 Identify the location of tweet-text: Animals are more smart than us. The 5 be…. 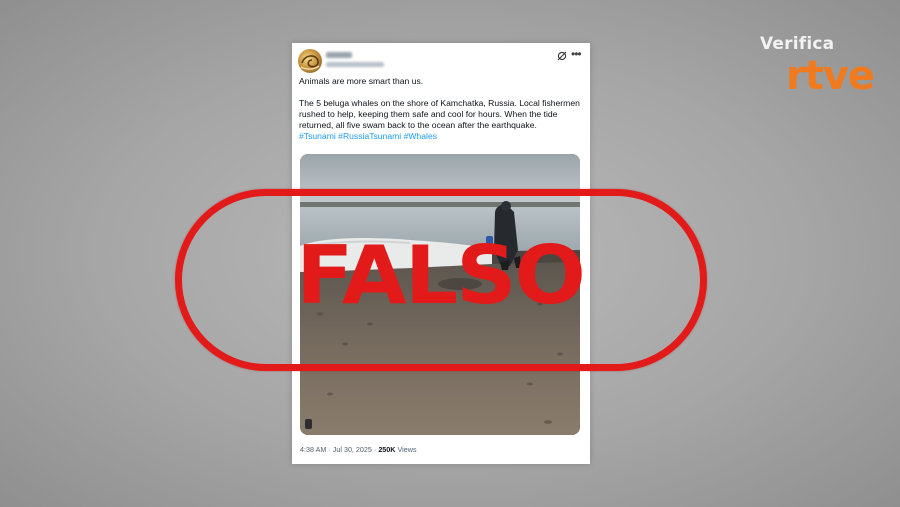
(442, 109).